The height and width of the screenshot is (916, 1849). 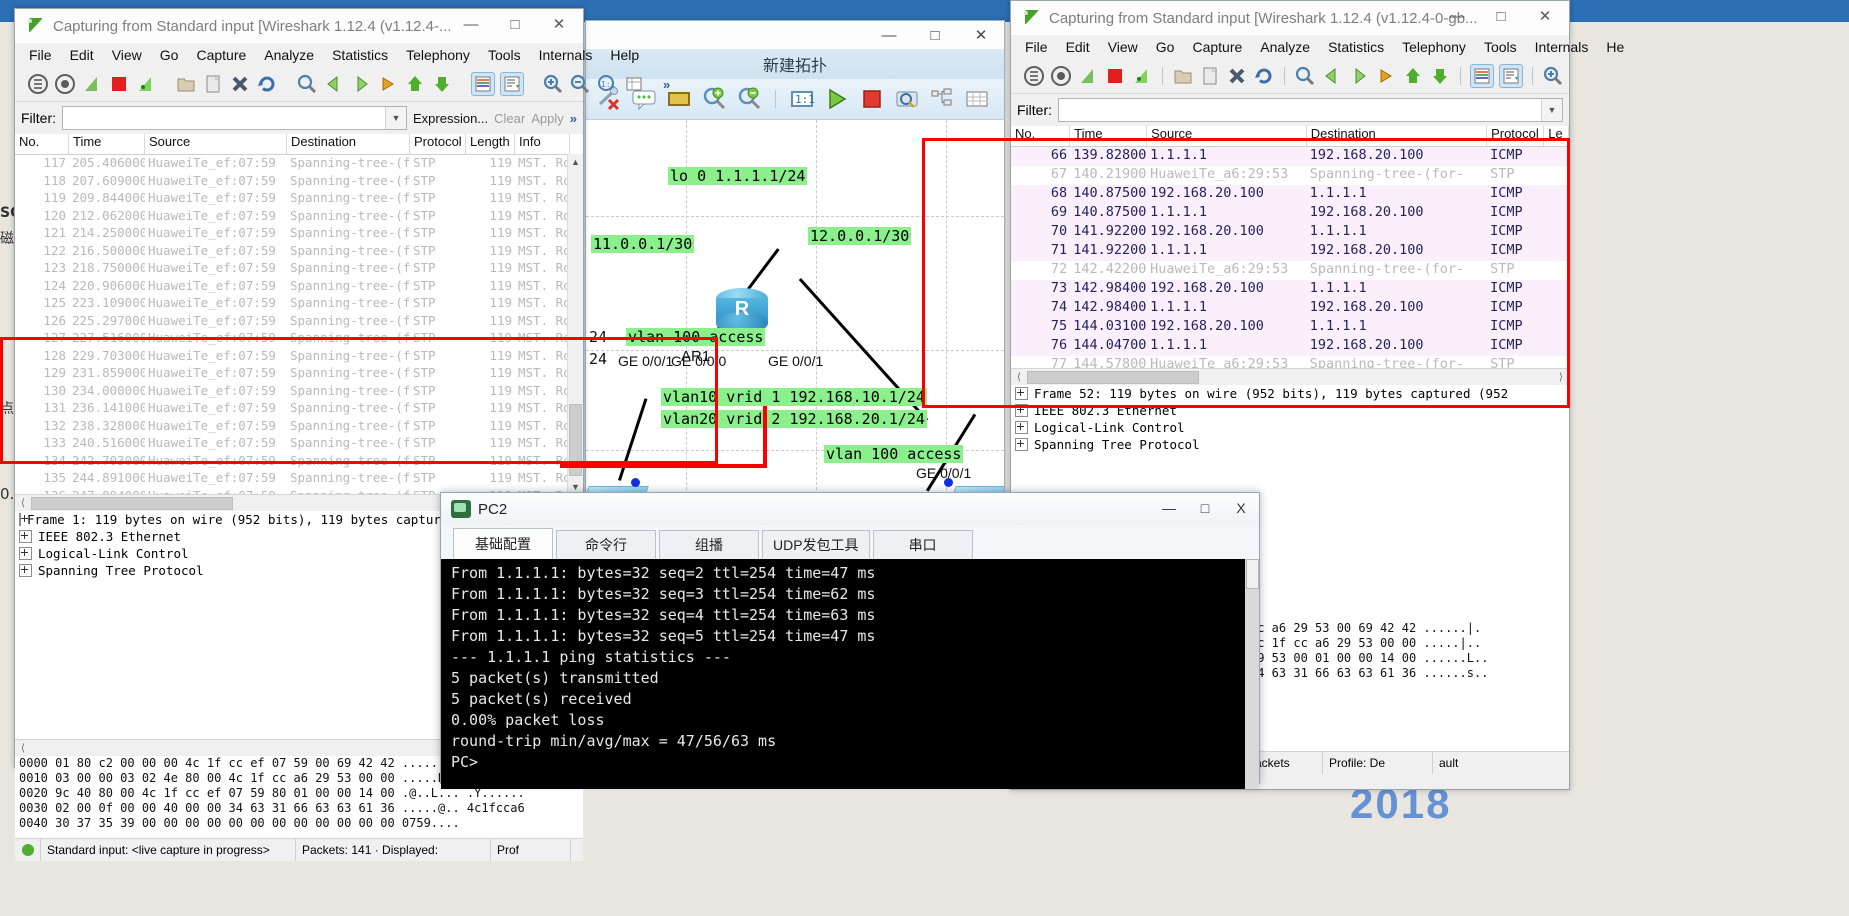 What do you see at coordinates (1078, 47) in the screenshot?
I see `menu-edit: Edit` at bounding box center [1078, 47].